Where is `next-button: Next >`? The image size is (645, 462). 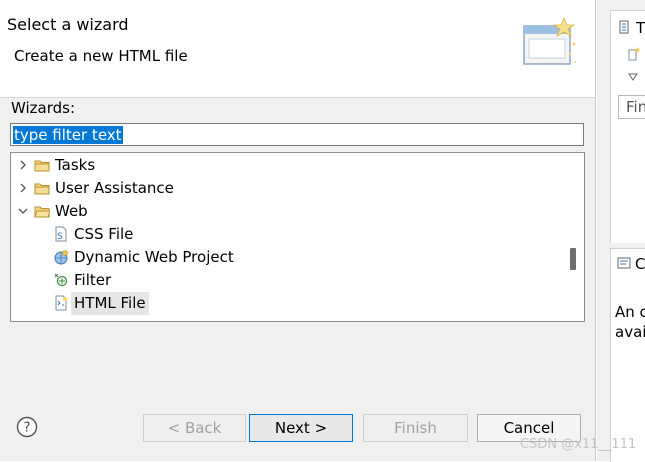 next-button: Next > is located at coordinates (301, 428).